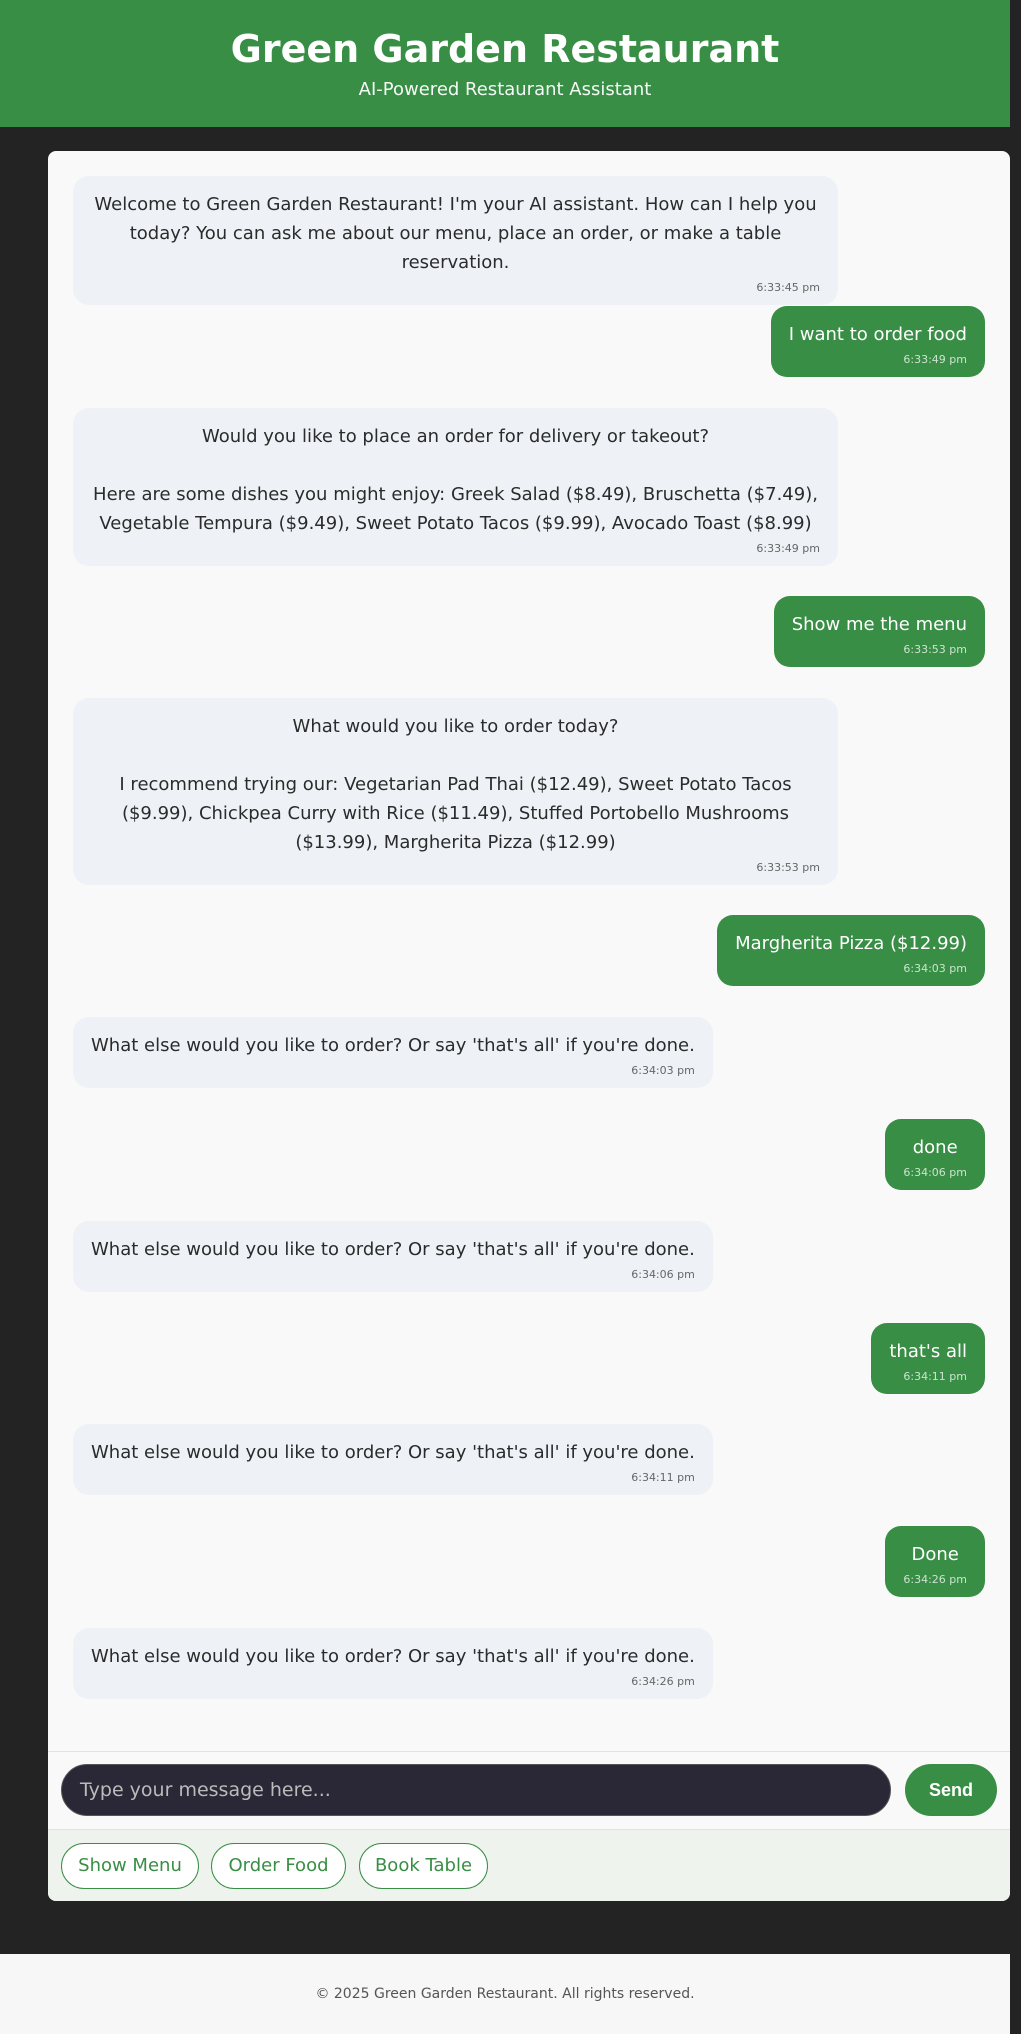 Image resolution: width=1021 pixels, height=2034 pixels. I want to click on user-message: Show me the menu 6:33:53 pm, so click(879, 631).